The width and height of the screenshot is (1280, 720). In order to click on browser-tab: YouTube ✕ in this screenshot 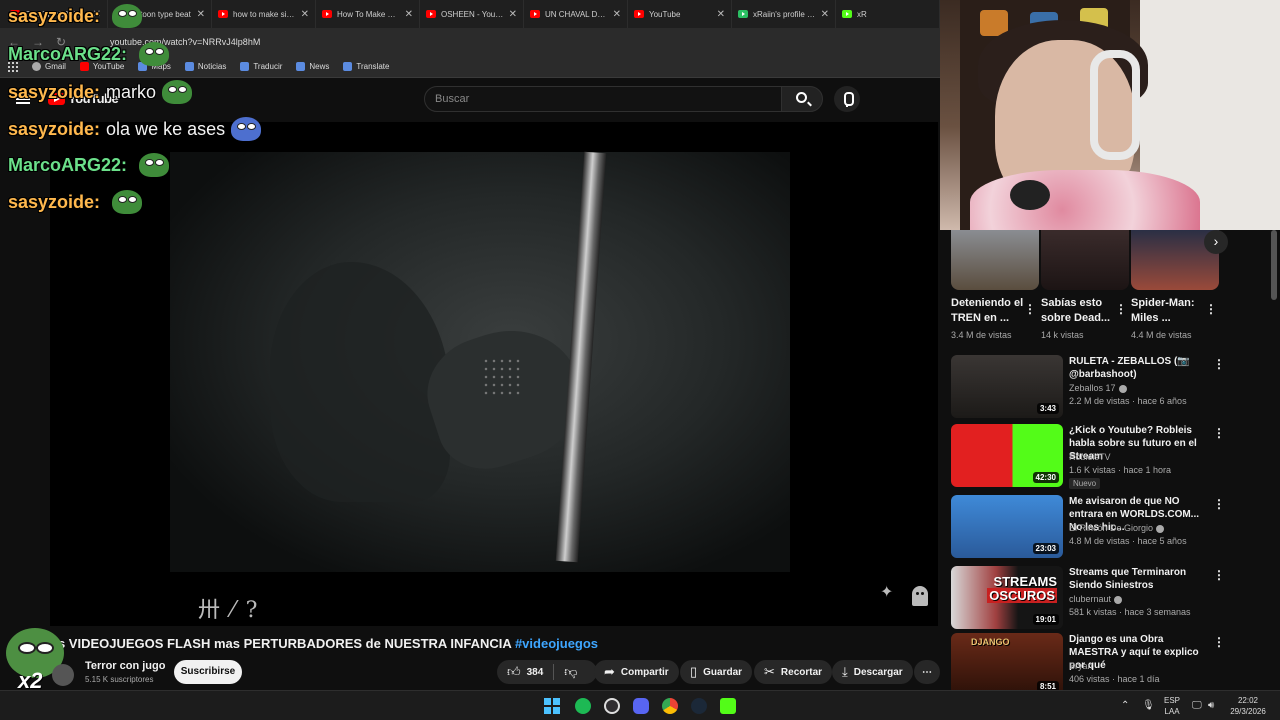, I will do `click(680, 14)`.